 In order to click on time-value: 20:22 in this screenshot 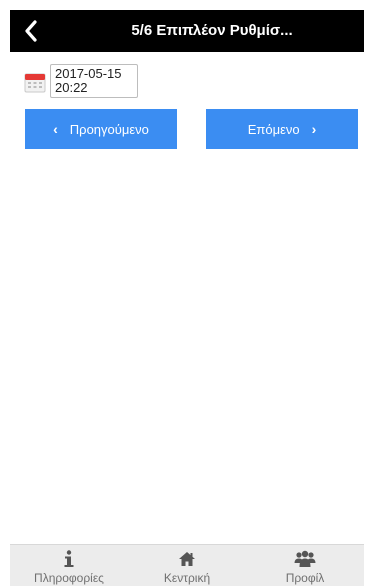, I will do `click(71, 87)`.